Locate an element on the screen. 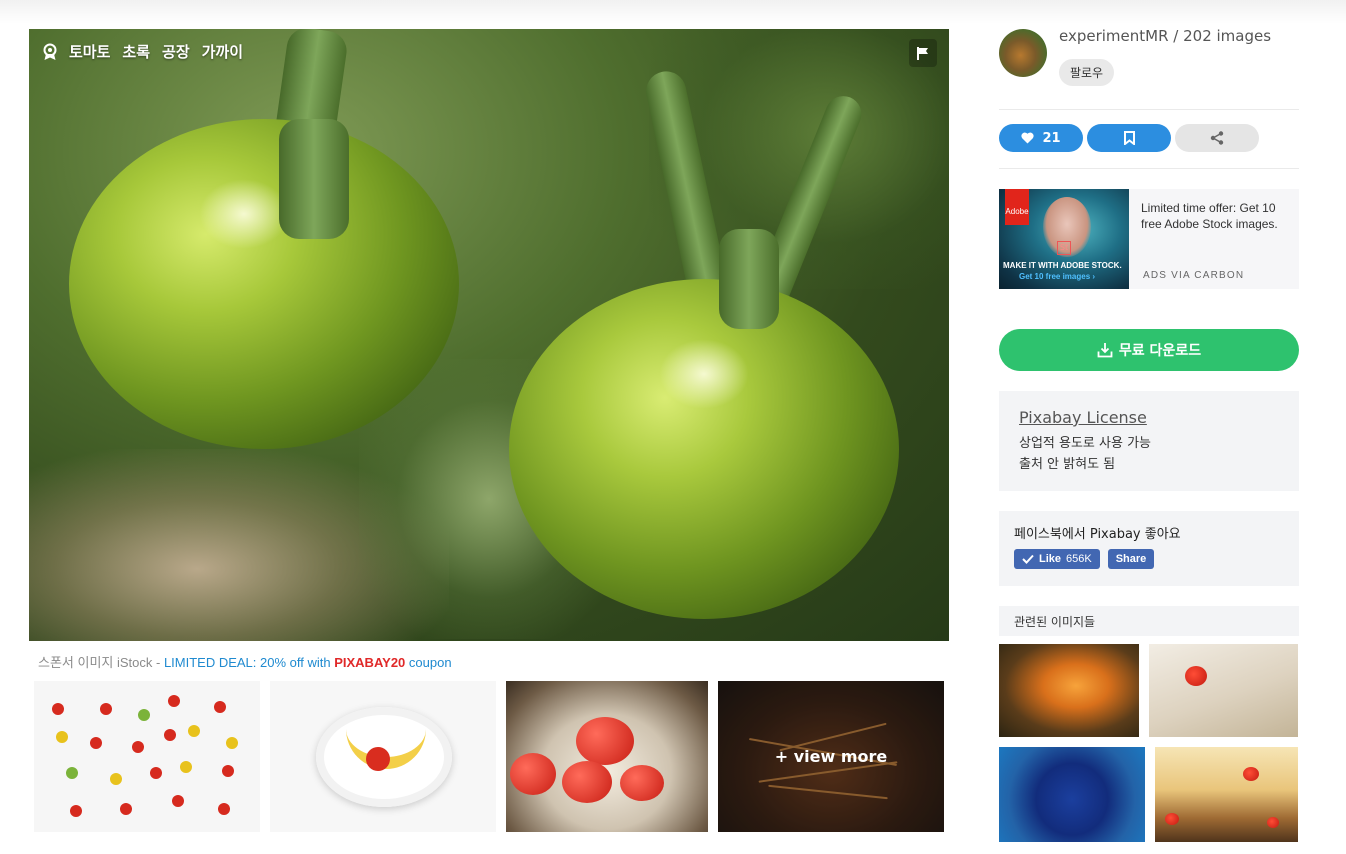 The image size is (1346, 854). like-count: 656K is located at coordinates (1079, 559).